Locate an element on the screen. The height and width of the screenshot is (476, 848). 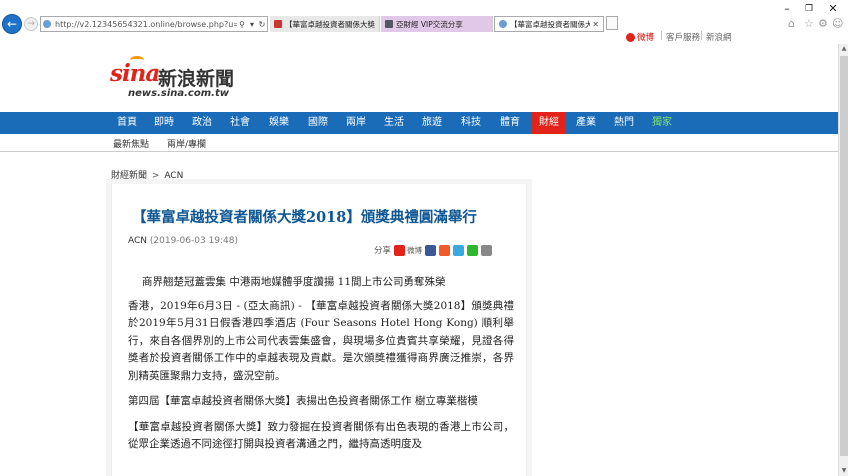
weibo-link: 微博 is located at coordinates (640, 37).